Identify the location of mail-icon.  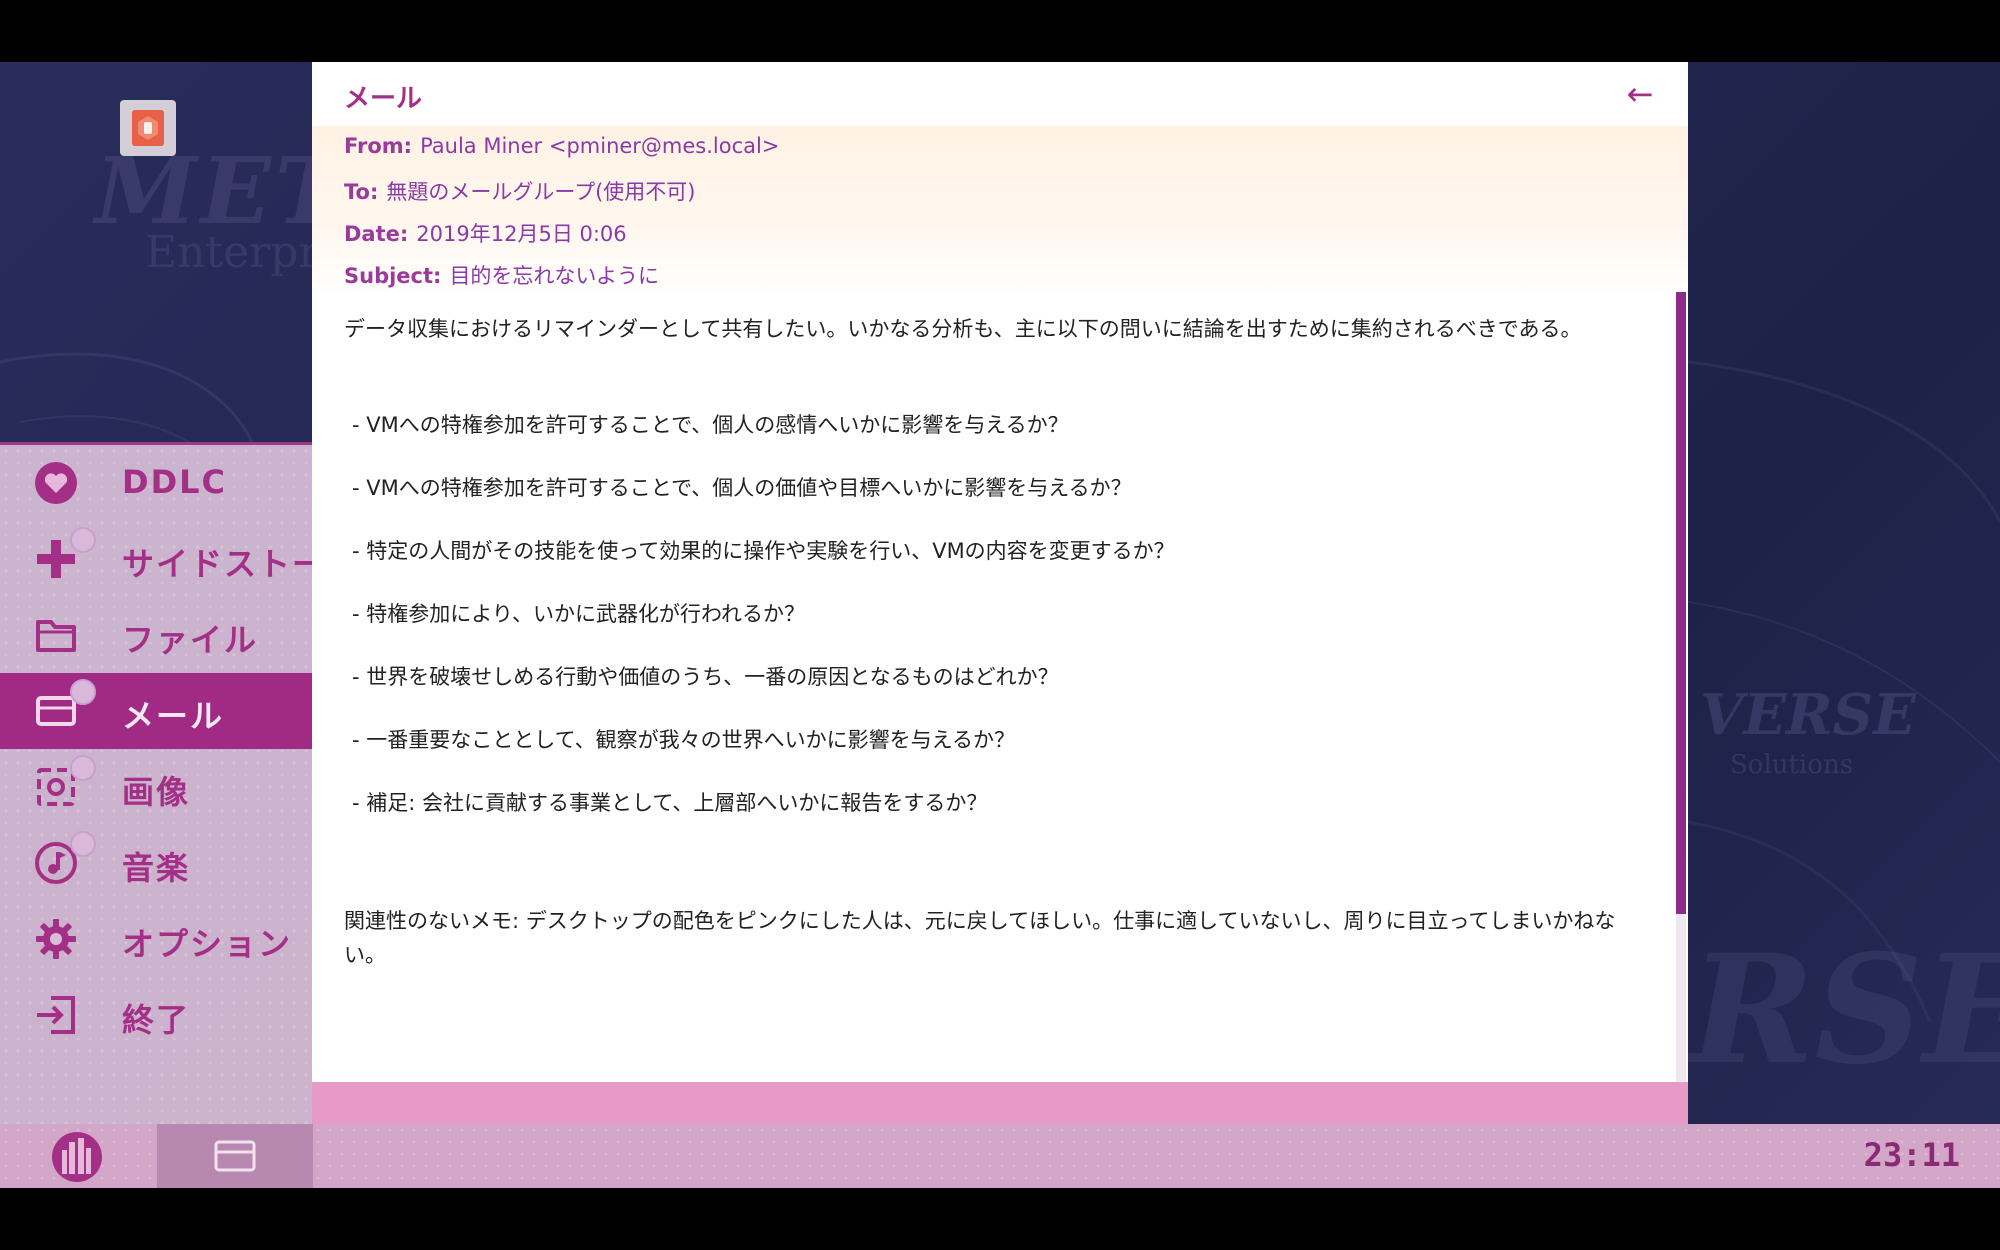
(235, 1156).